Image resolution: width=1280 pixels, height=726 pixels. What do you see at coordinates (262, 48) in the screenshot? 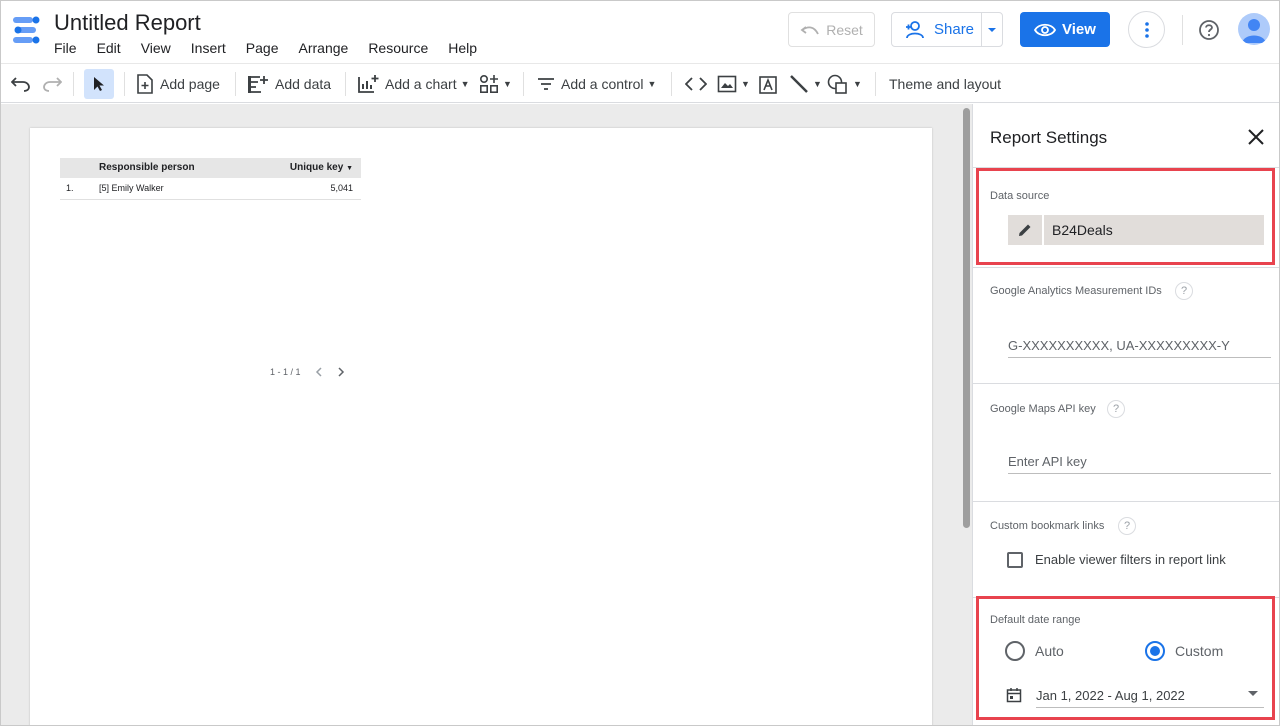
I see `menu-page: Page` at bounding box center [262, 48].